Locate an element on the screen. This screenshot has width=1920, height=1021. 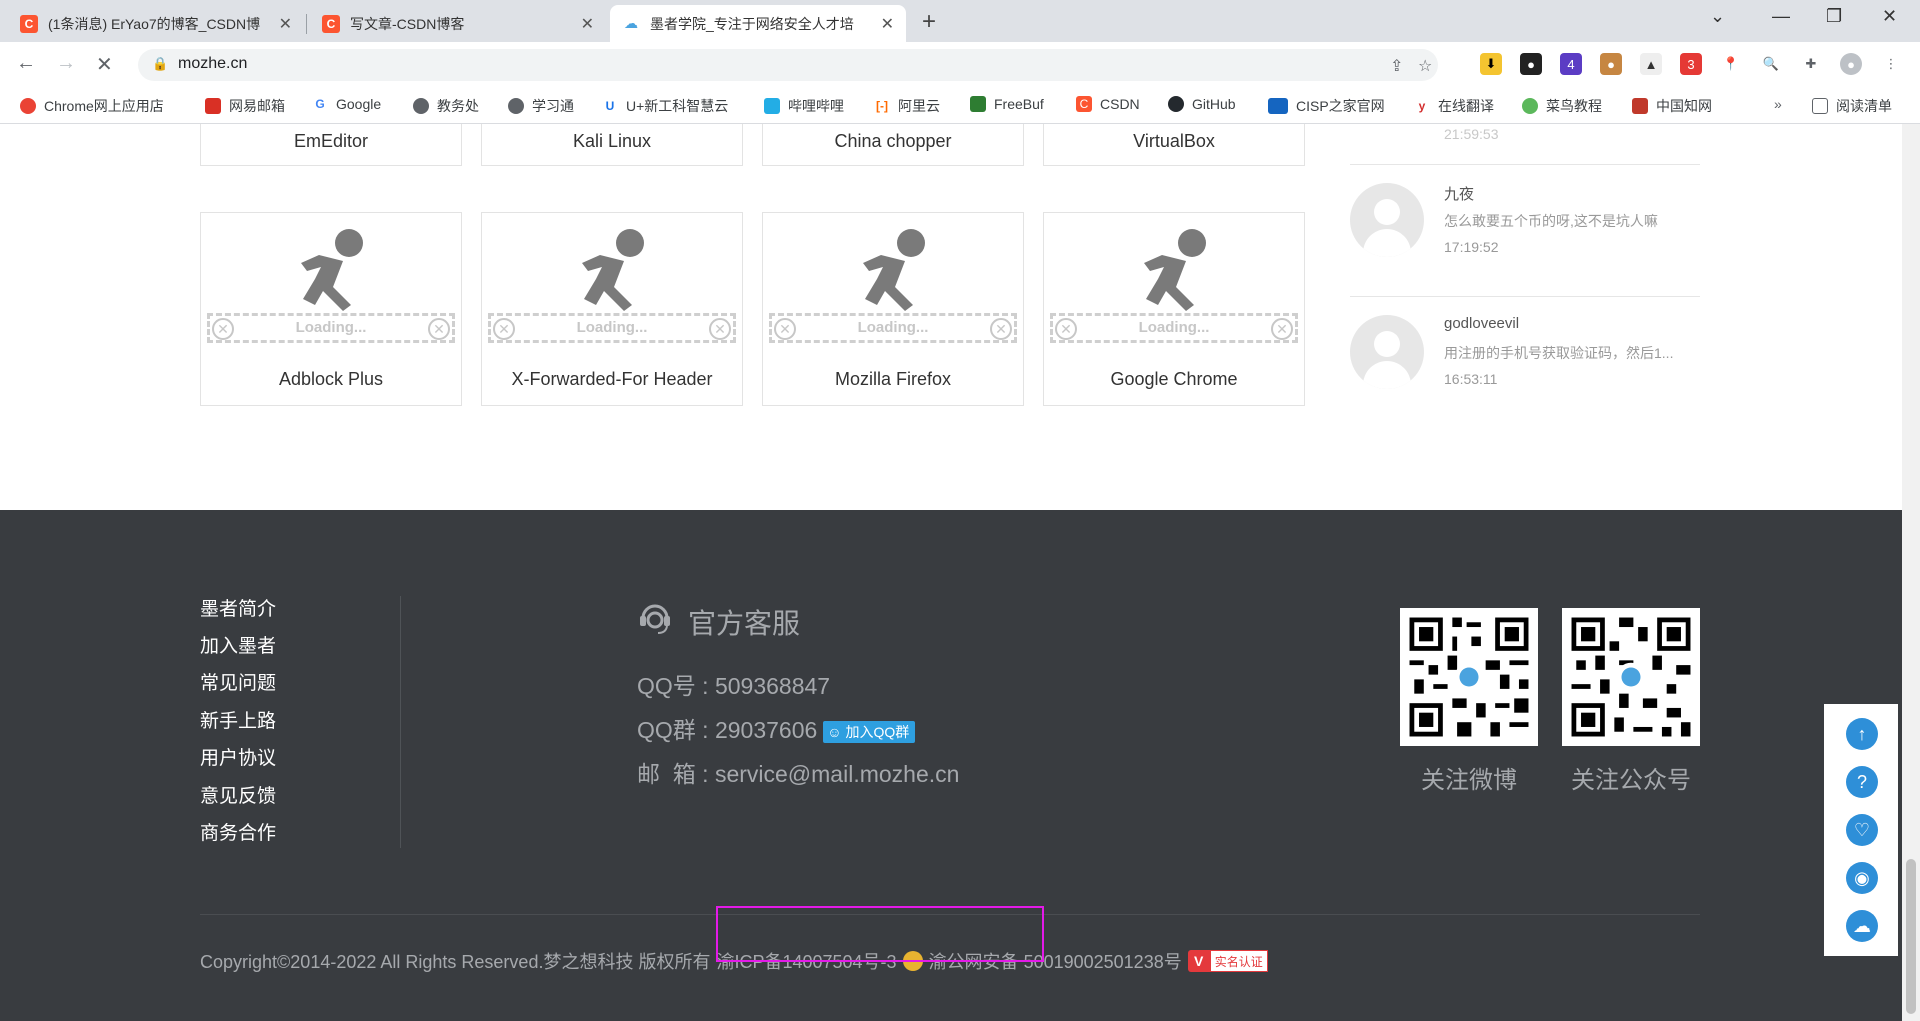
tab-title: 墨者学院_专注于网络安全人才培 is located at coordinates (752, 23).